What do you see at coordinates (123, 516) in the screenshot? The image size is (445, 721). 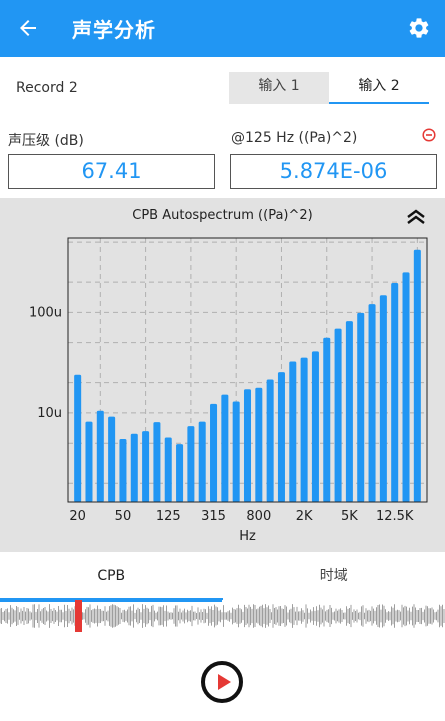 I see `x-tick-label: 50` at bounding box center [123, 516].